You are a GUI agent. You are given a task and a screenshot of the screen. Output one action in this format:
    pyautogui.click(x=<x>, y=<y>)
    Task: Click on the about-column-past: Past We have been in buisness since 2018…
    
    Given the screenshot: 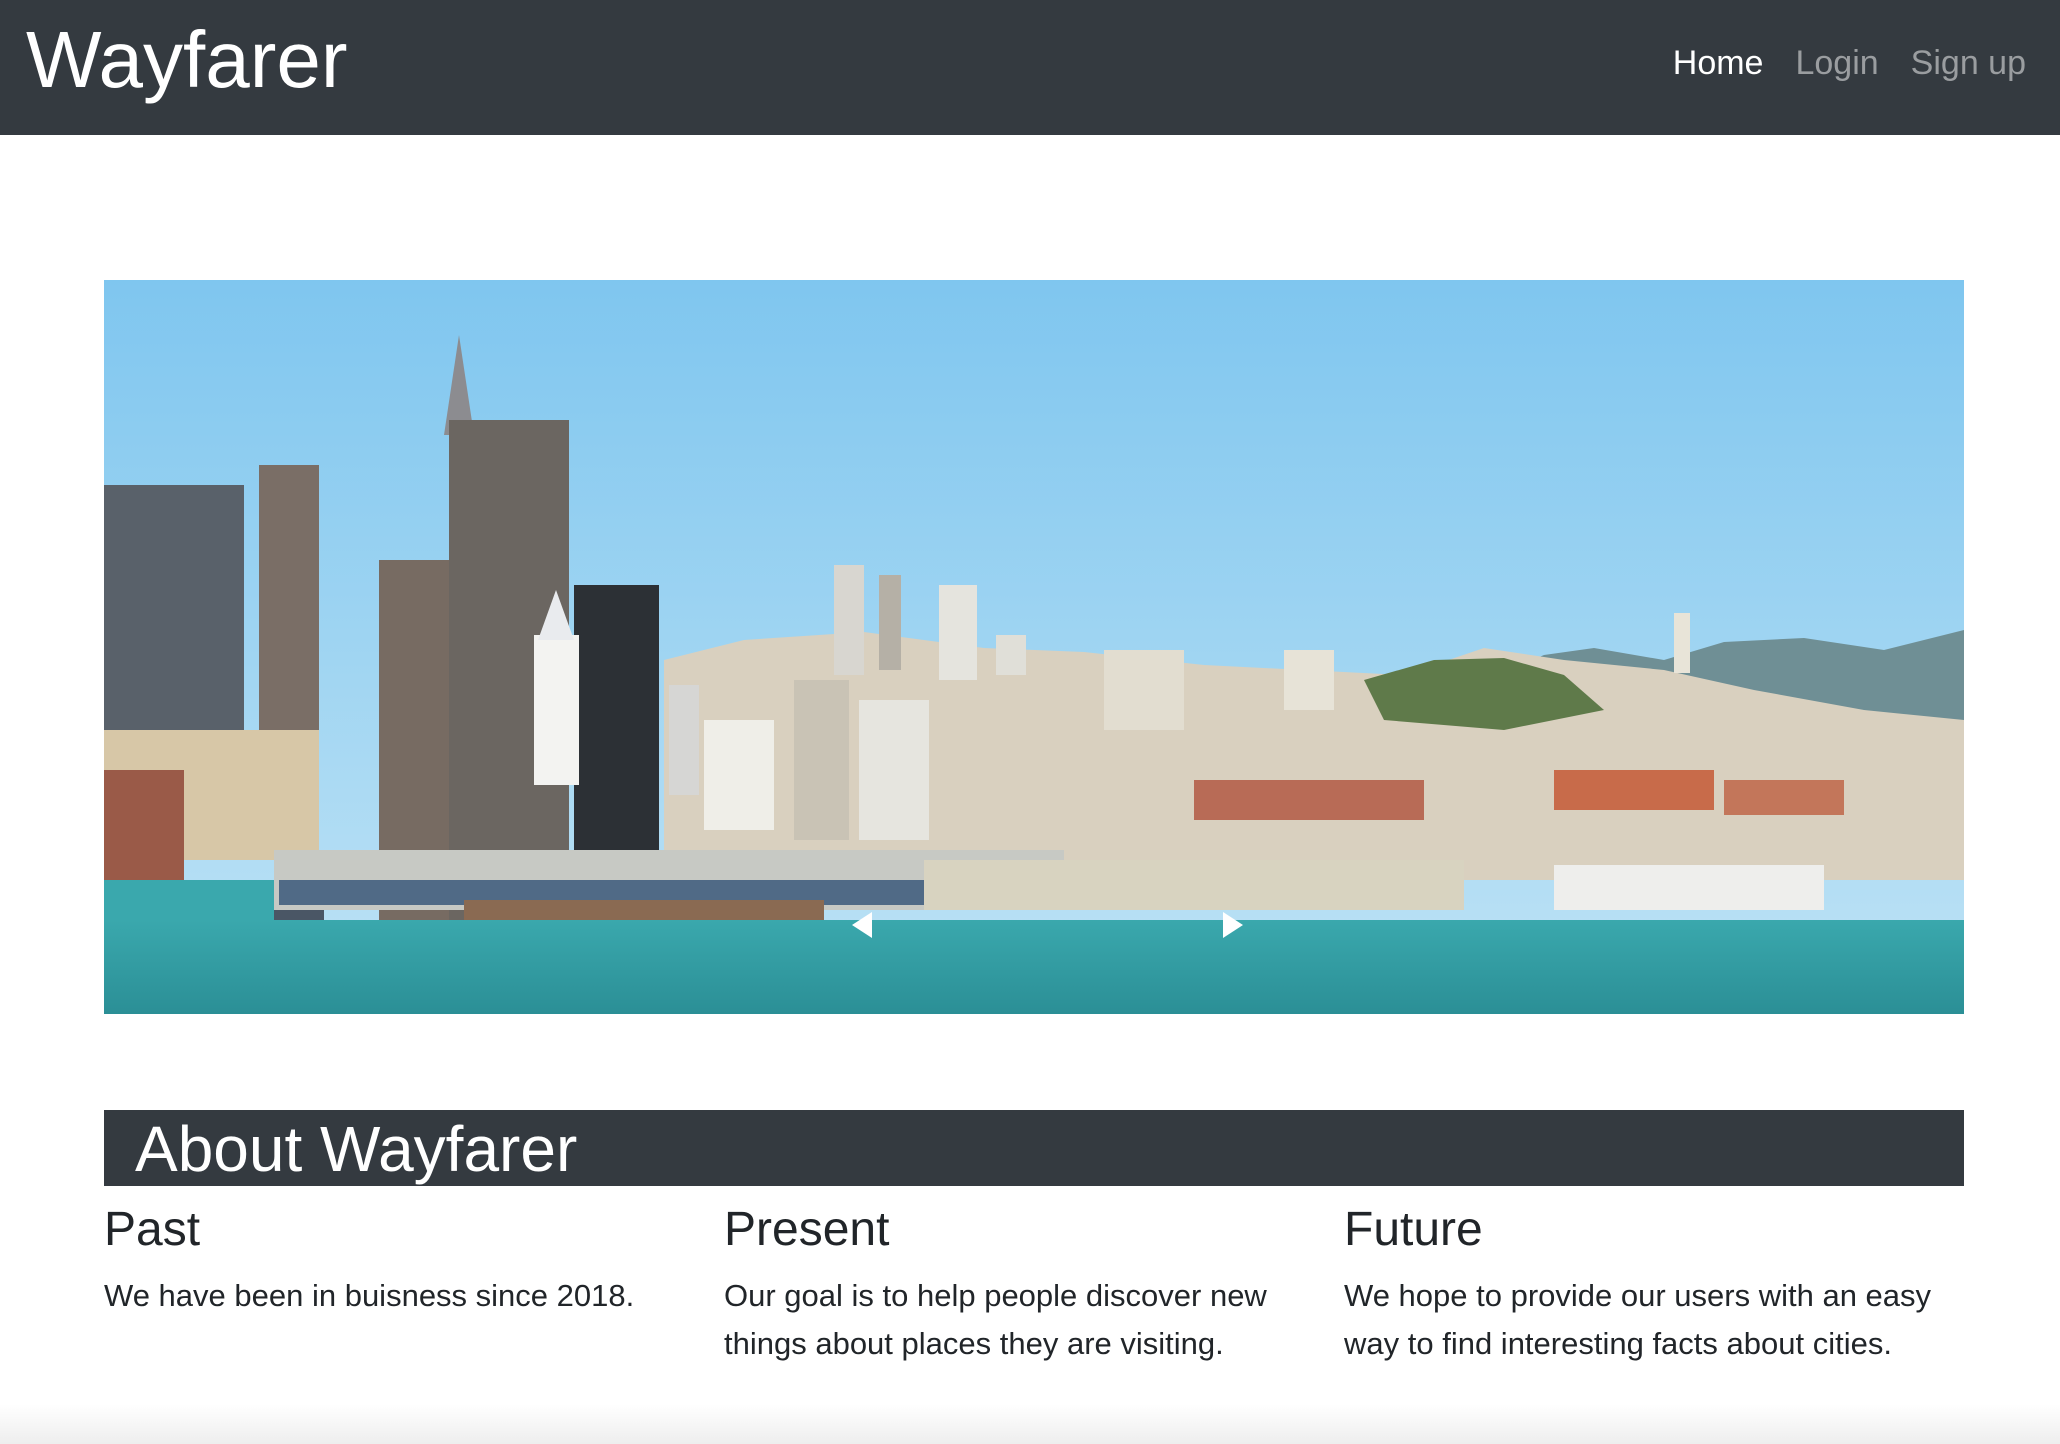 What is the action you would take?
    pyautogui.click(x=414, y=1284)
    